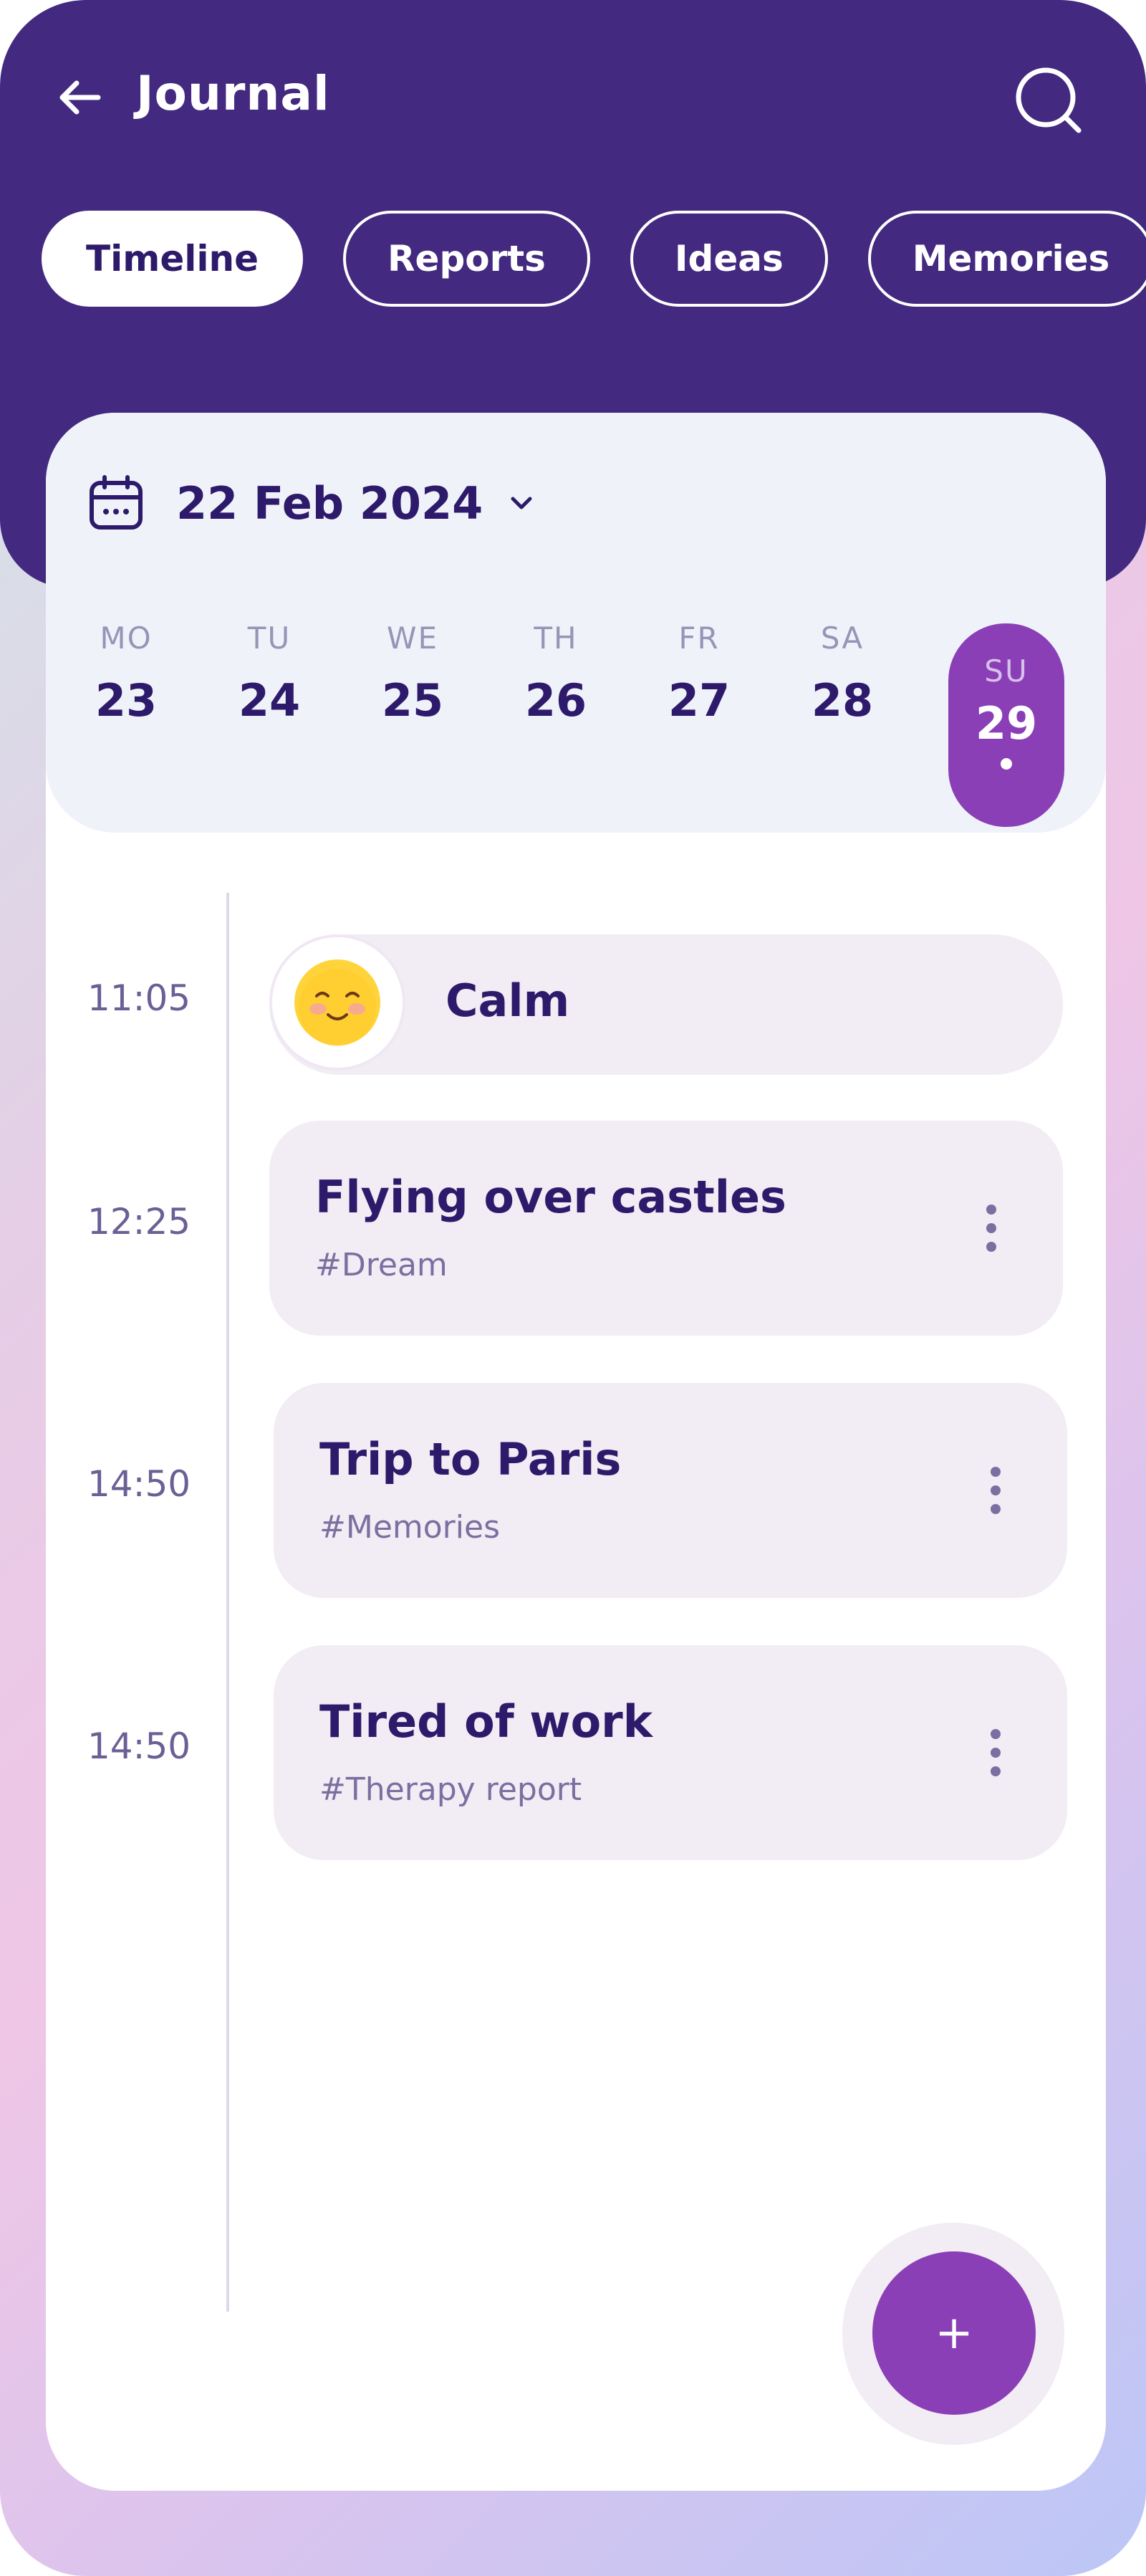 Image resolution: width=1146 pixels, height=2576 pixels. I want to click on entry-tag: #Dream, so click(381, 1265).